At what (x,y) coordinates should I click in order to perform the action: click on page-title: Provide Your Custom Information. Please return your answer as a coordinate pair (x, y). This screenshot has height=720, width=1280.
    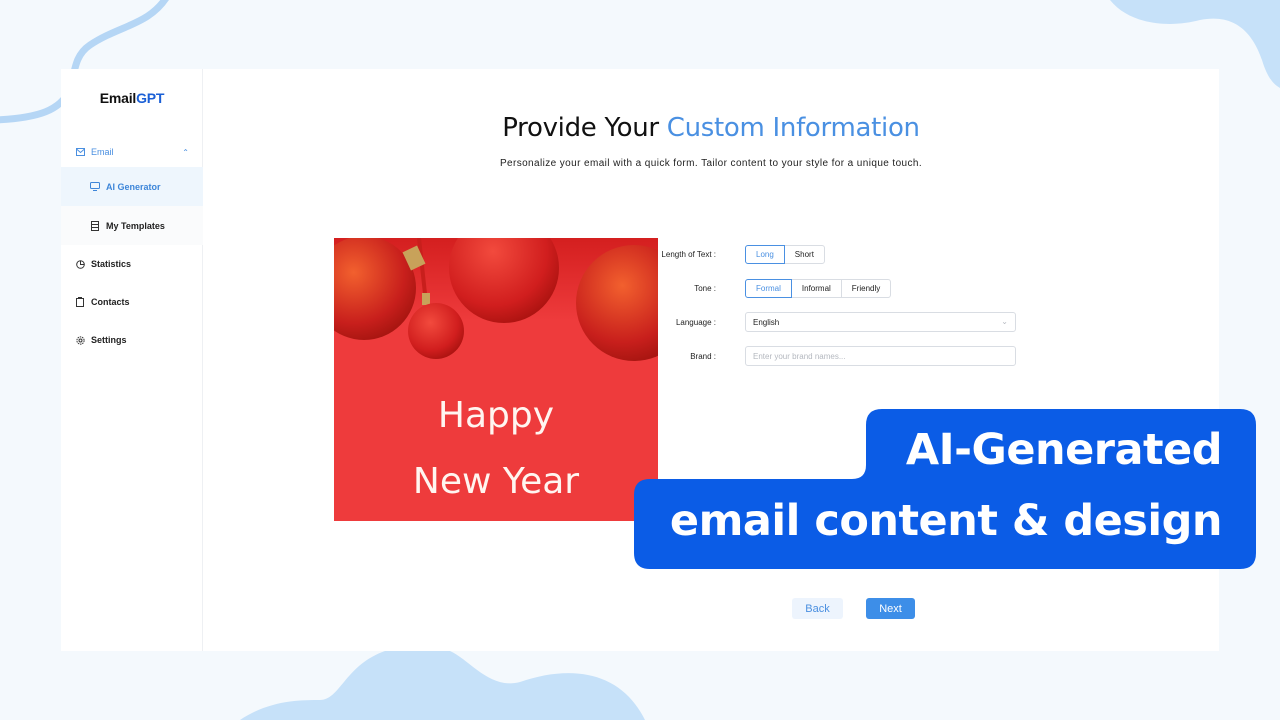
    Looking at the image, I should click on (711, 128).